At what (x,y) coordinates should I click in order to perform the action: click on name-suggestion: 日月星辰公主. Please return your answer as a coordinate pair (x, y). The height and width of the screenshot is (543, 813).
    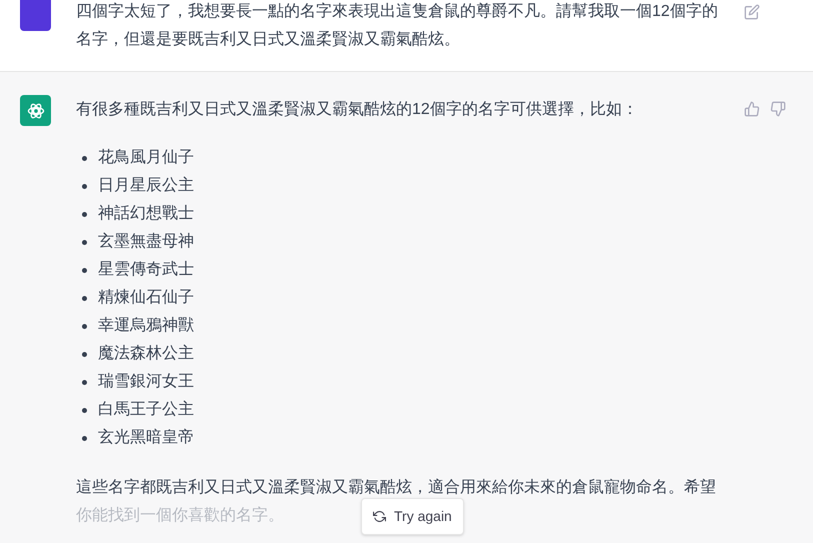
    Looking at the image, I should click on (146, 186).